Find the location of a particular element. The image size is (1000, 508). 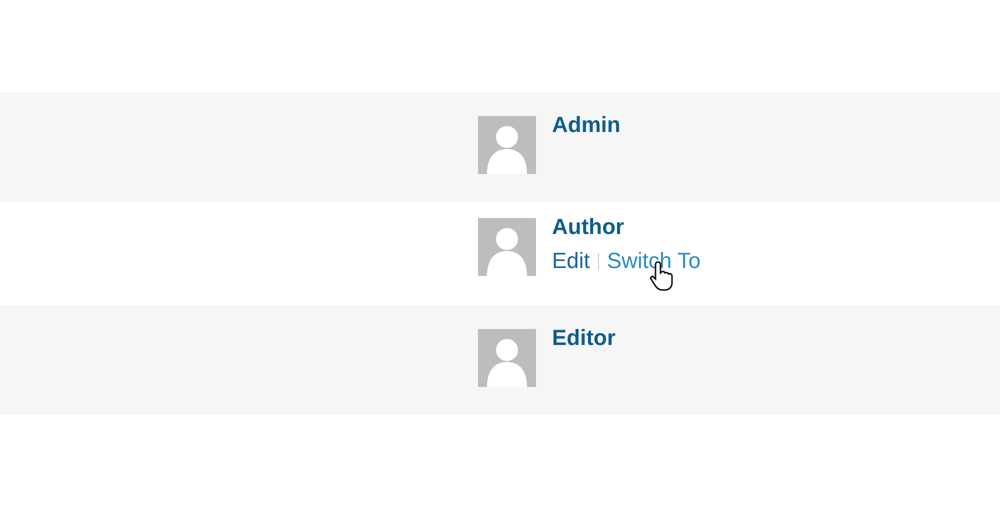

user-name: Author is located at coordinates (626, 227).